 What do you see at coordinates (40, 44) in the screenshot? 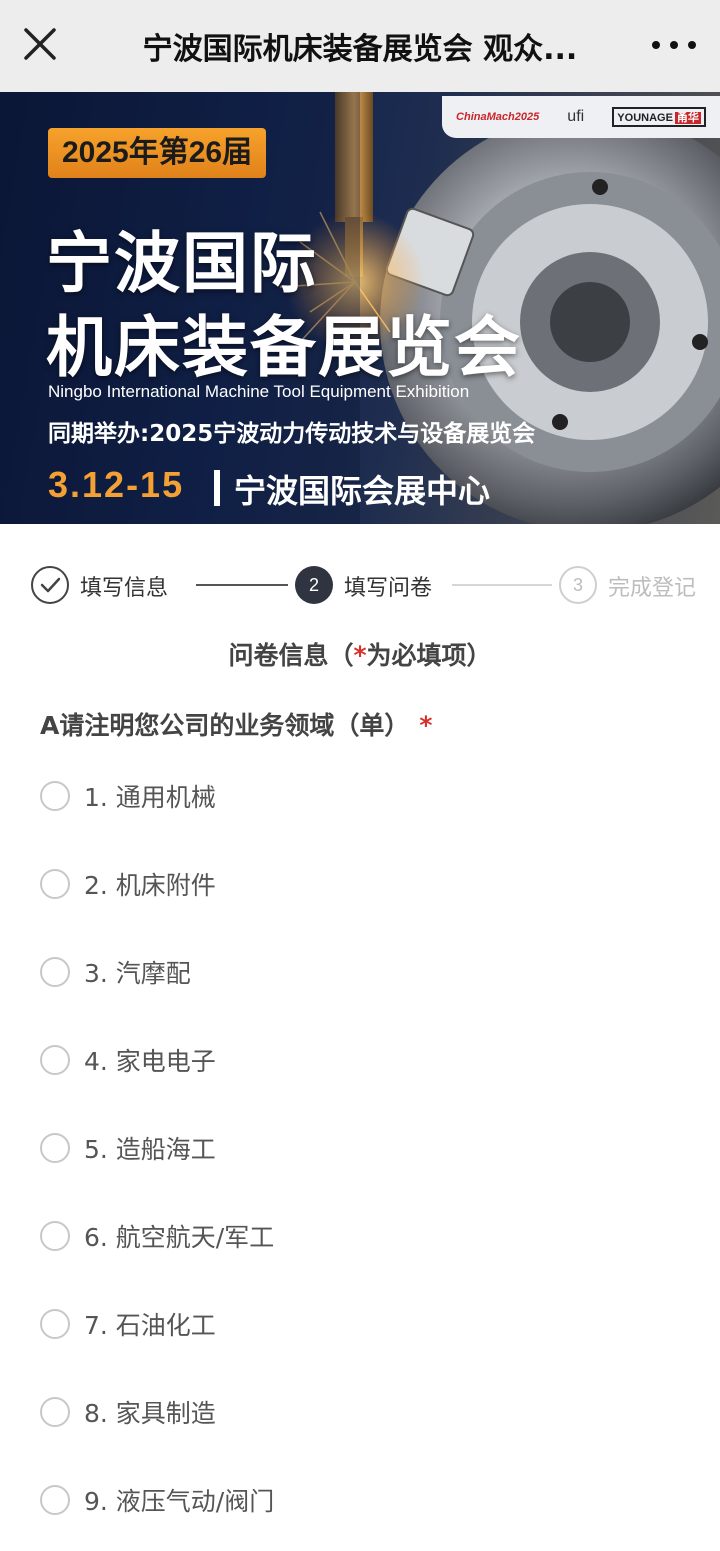
I see `close-icon` at bounding box center [40, 44].